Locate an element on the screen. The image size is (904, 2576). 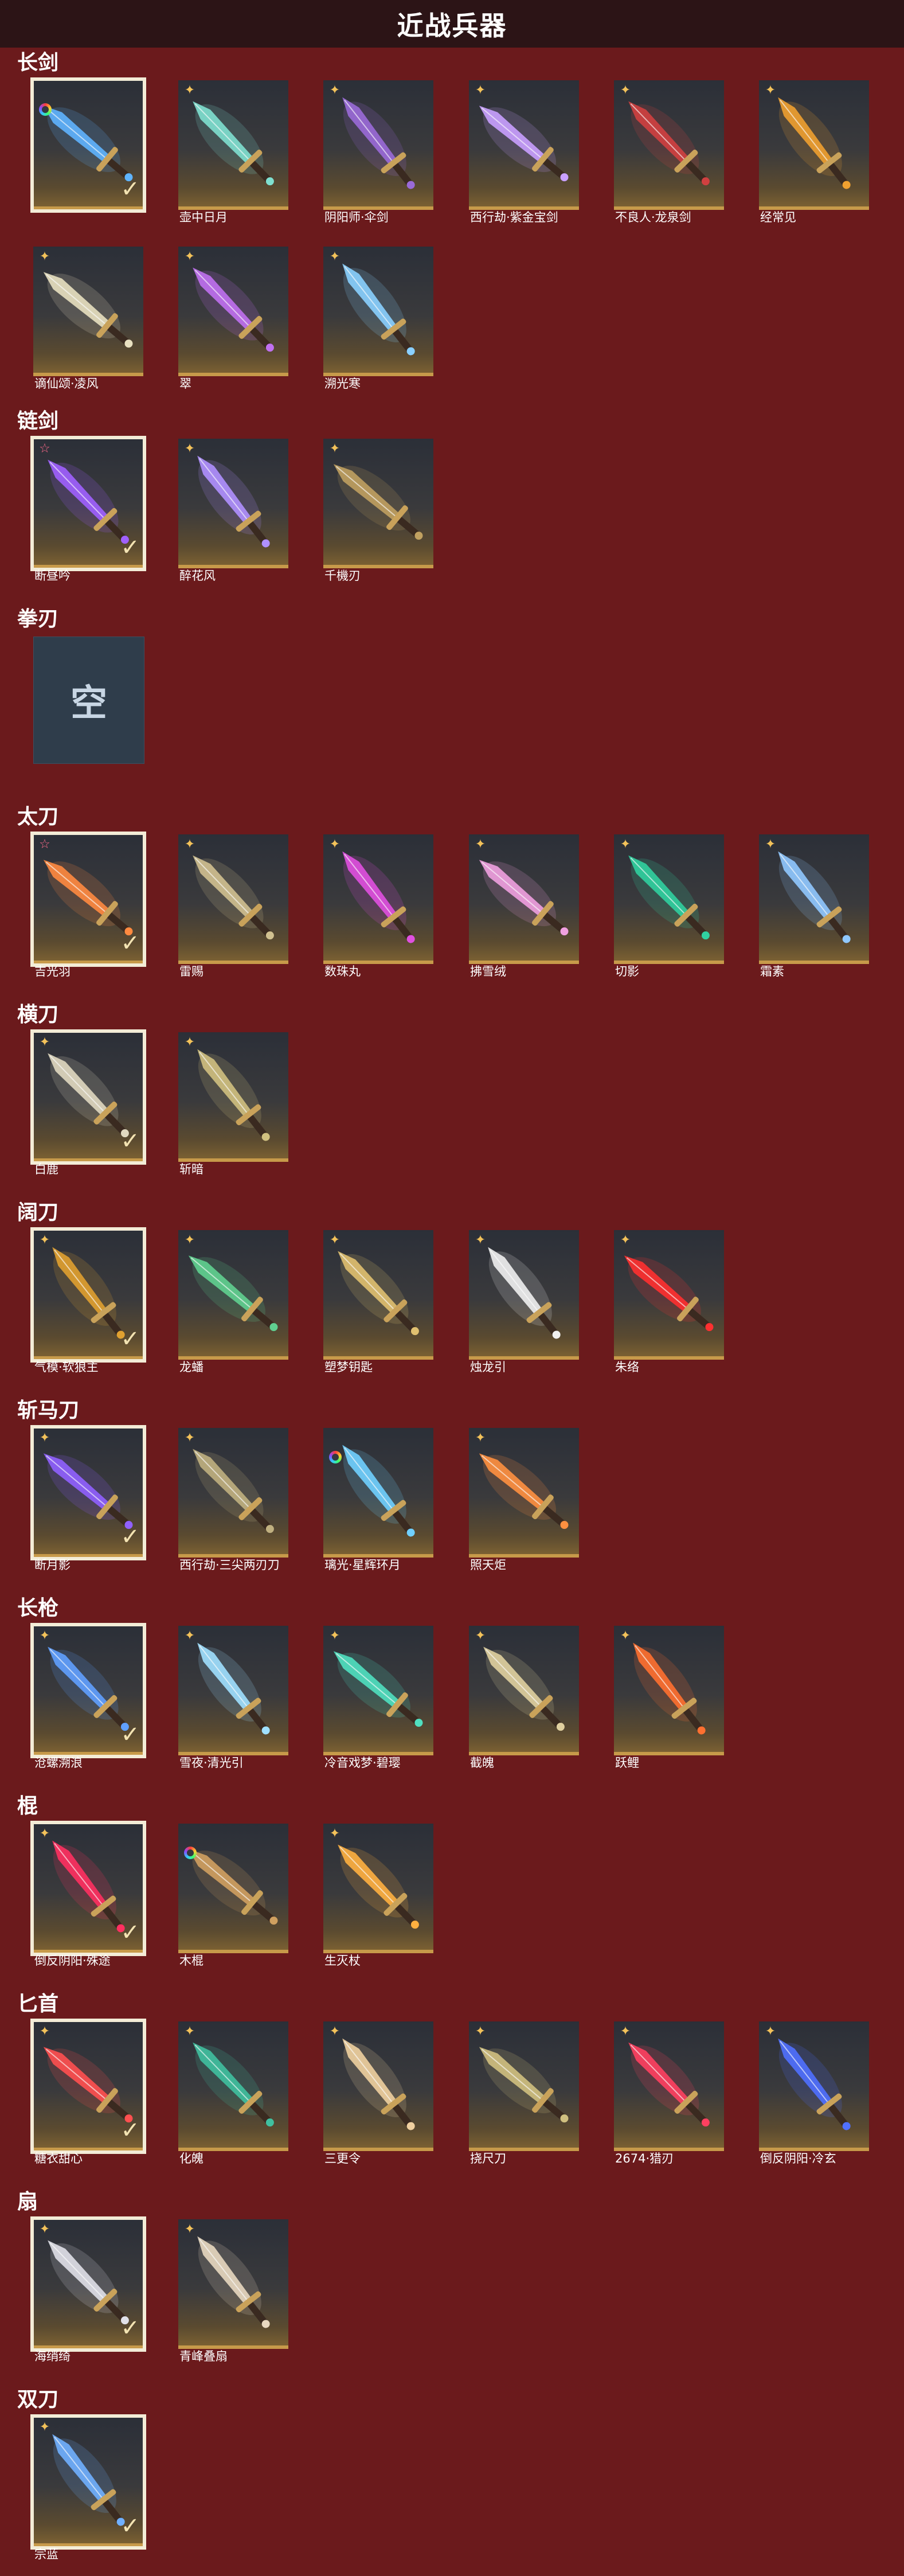
weapon-slot: ✦ 阴阳师·伞剑 is located at coordinates (381, 152).